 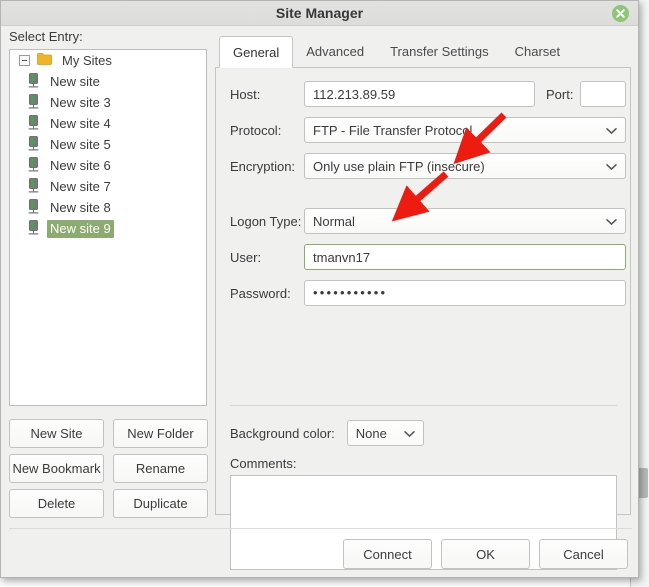 I want to click on select-entry-label: Select Entry:, so click(x=46, y=36).